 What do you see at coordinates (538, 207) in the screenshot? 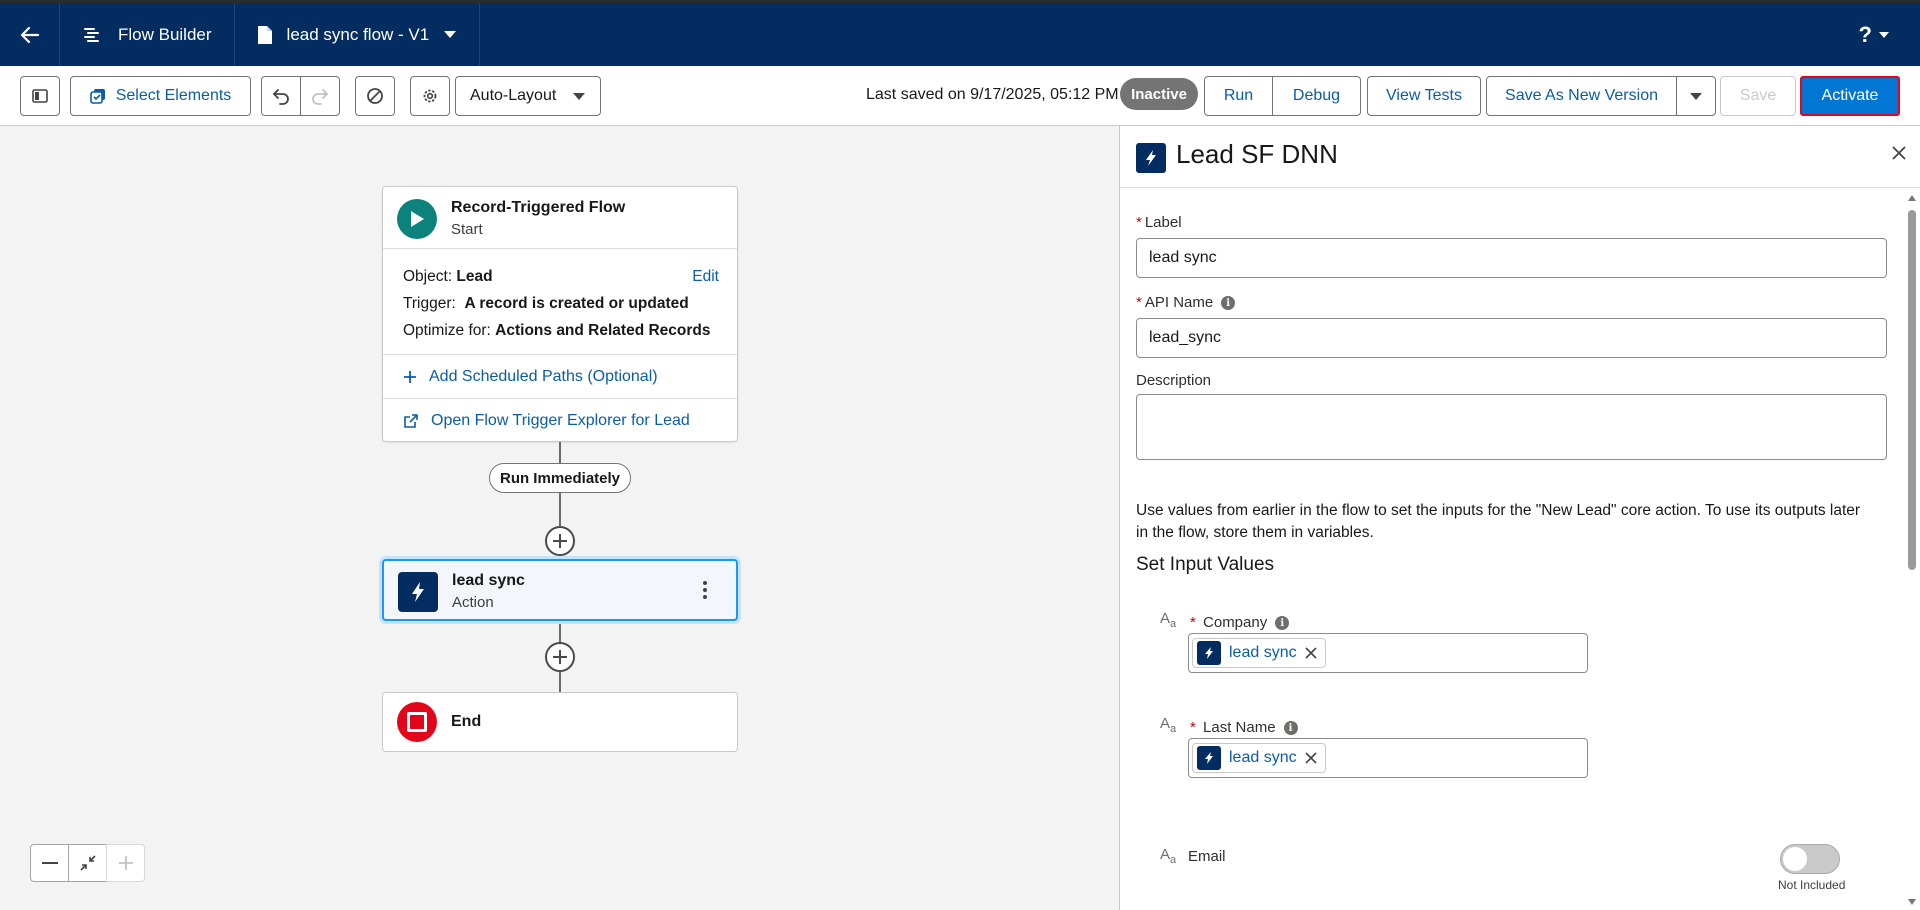
I see `start-element-title: Record-Triggered Flow` at bounding box center [538, 207].